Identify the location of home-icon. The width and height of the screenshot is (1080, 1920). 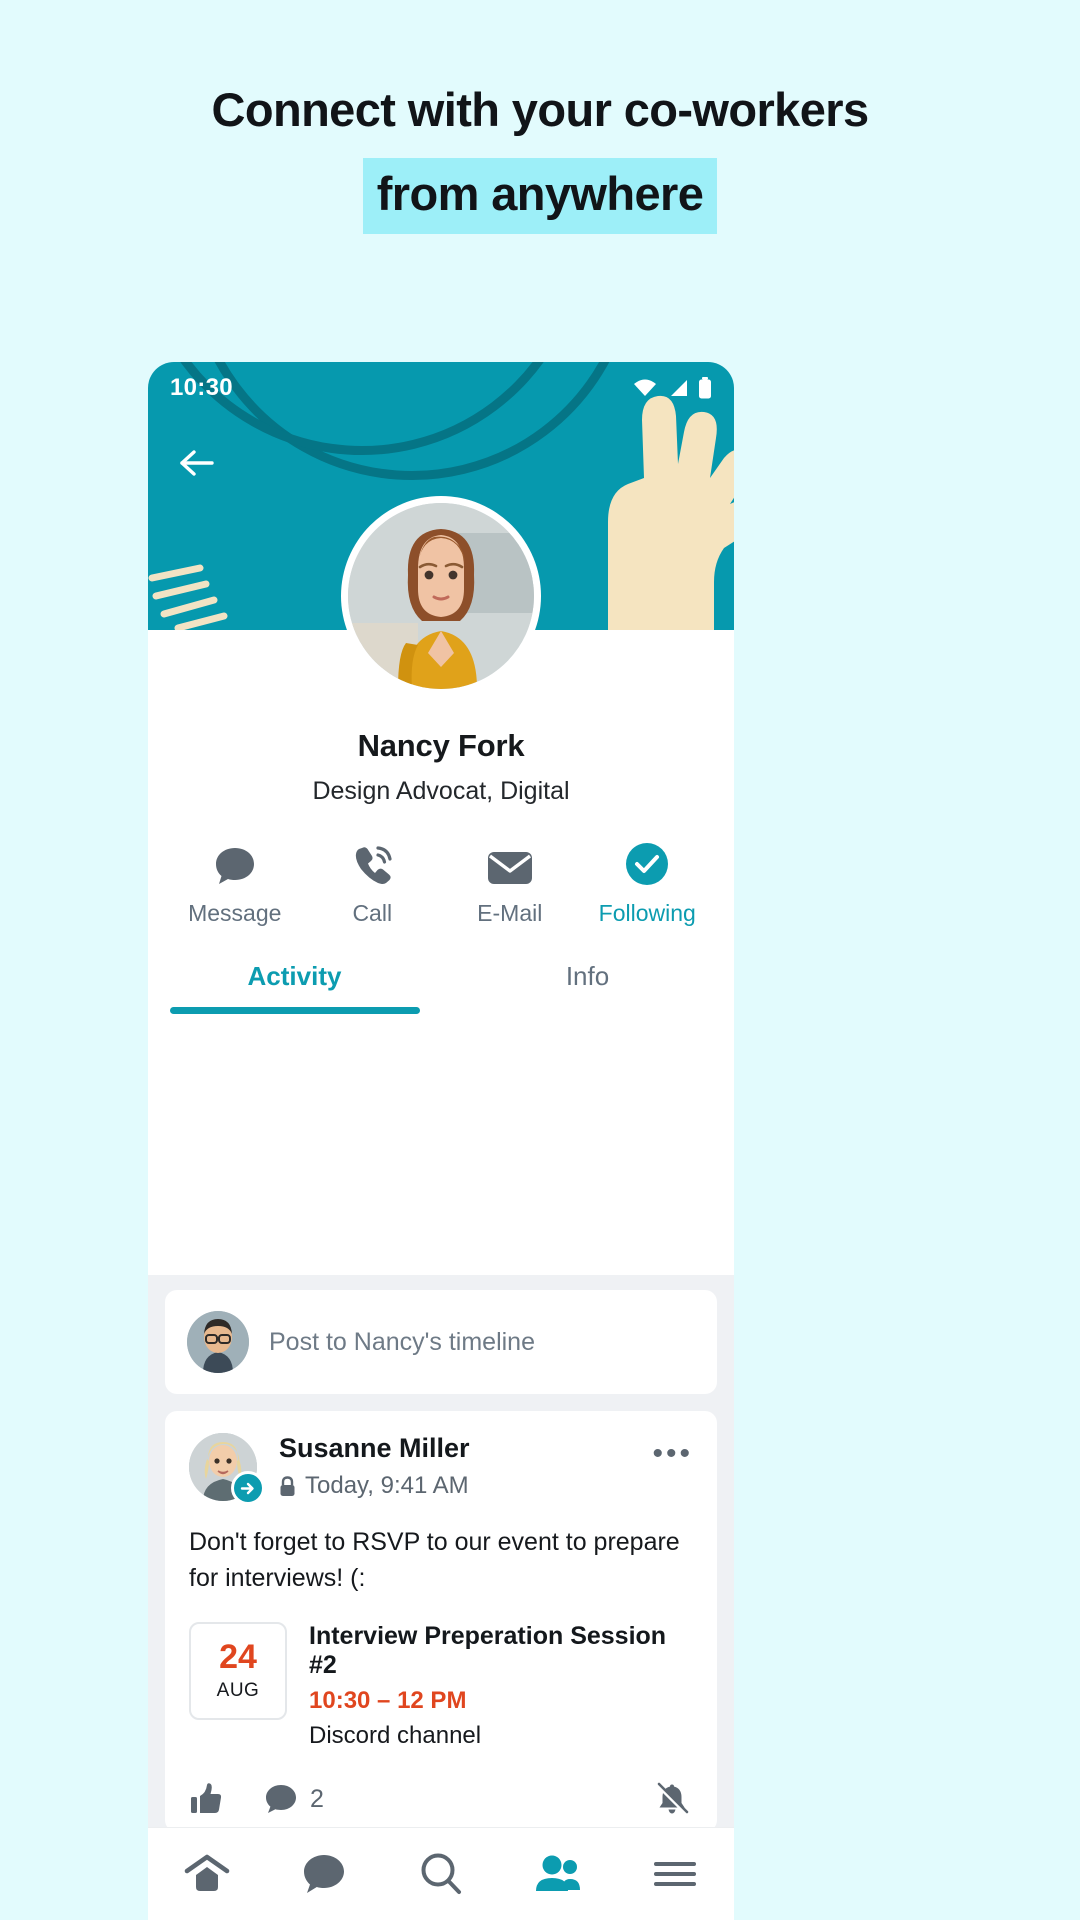
(206, 1872).